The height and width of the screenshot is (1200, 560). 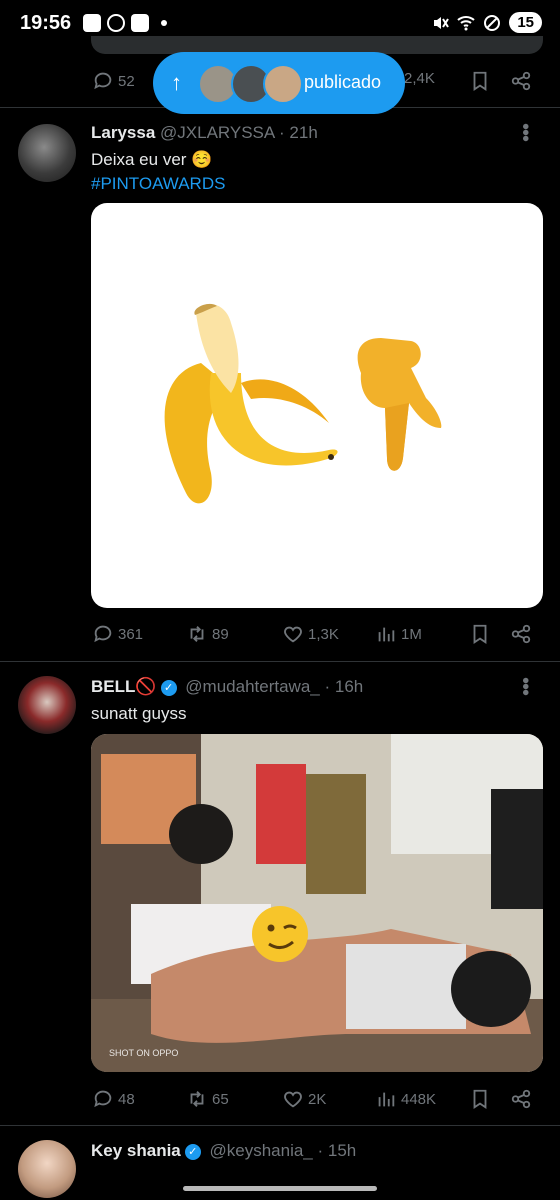 I want to click on retweet-button: 65, so click(x=207, y=1099).